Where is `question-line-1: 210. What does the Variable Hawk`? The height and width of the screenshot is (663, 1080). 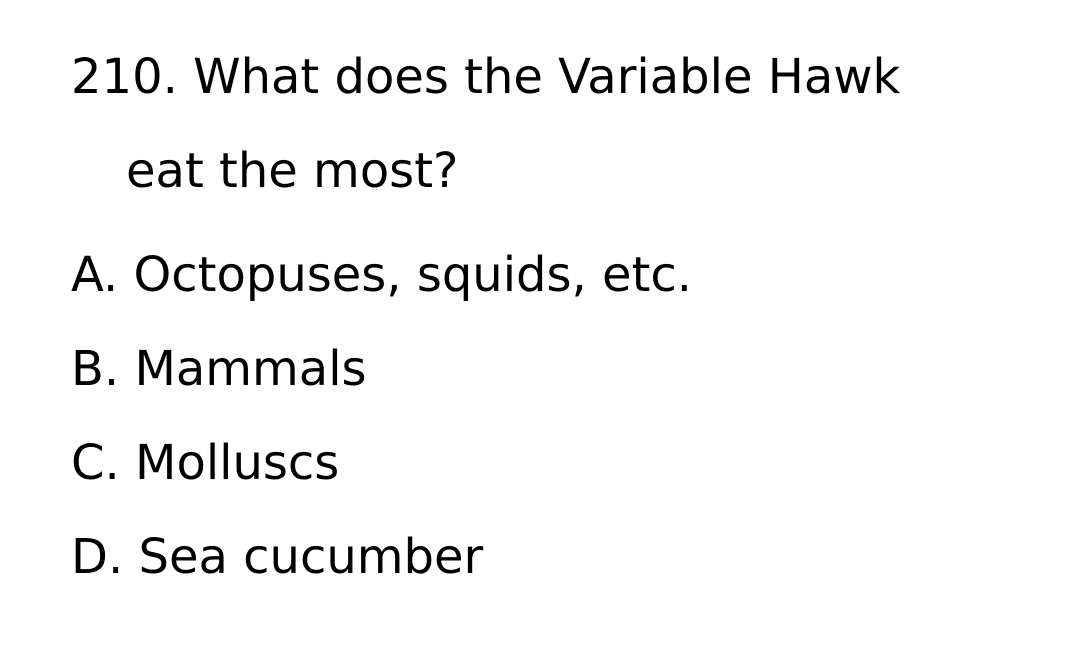
question-line-1: 210. What does the Variable Hawk is located at coordinates (486, 77).